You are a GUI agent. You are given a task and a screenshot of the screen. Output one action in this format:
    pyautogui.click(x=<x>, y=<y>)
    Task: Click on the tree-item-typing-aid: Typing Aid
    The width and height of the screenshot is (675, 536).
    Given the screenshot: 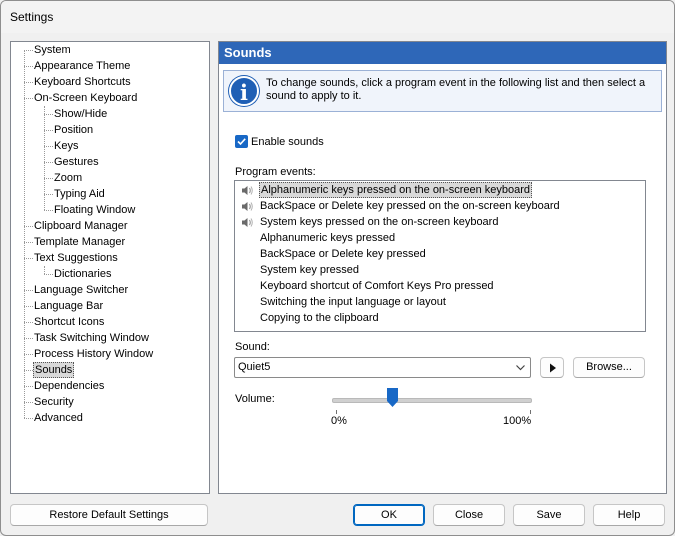 What is the action you would take?
    pyautogui.click(x=109, y=194)
    